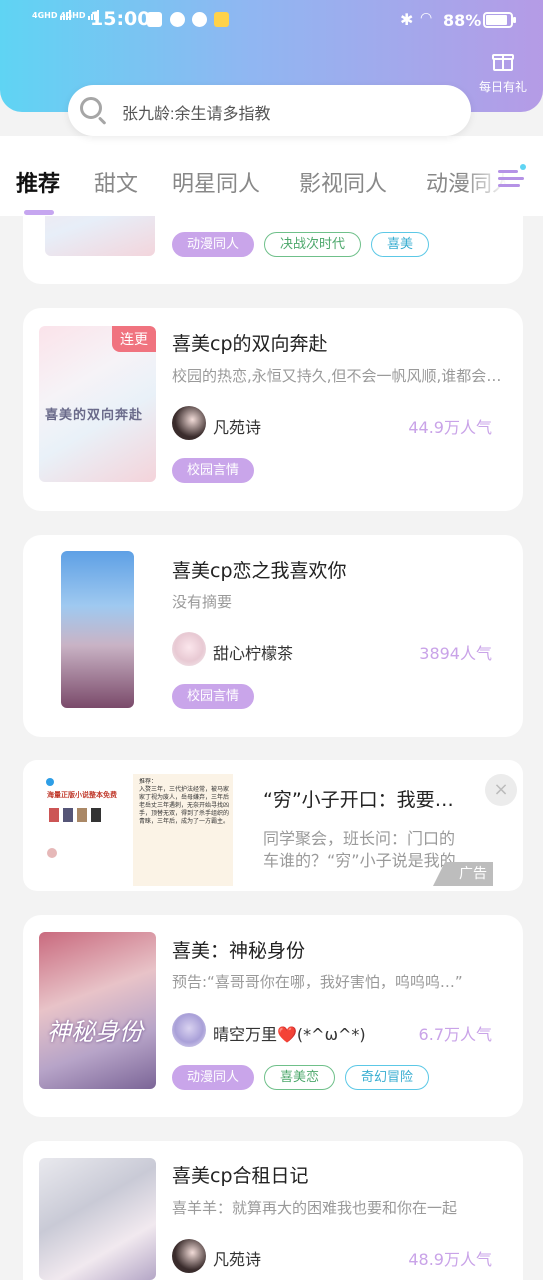 This screenshot has height=1280, width=543. Describe the element at coordinates (312, 244) in the screenshot. I see `tag: 决战次时代` at that location.